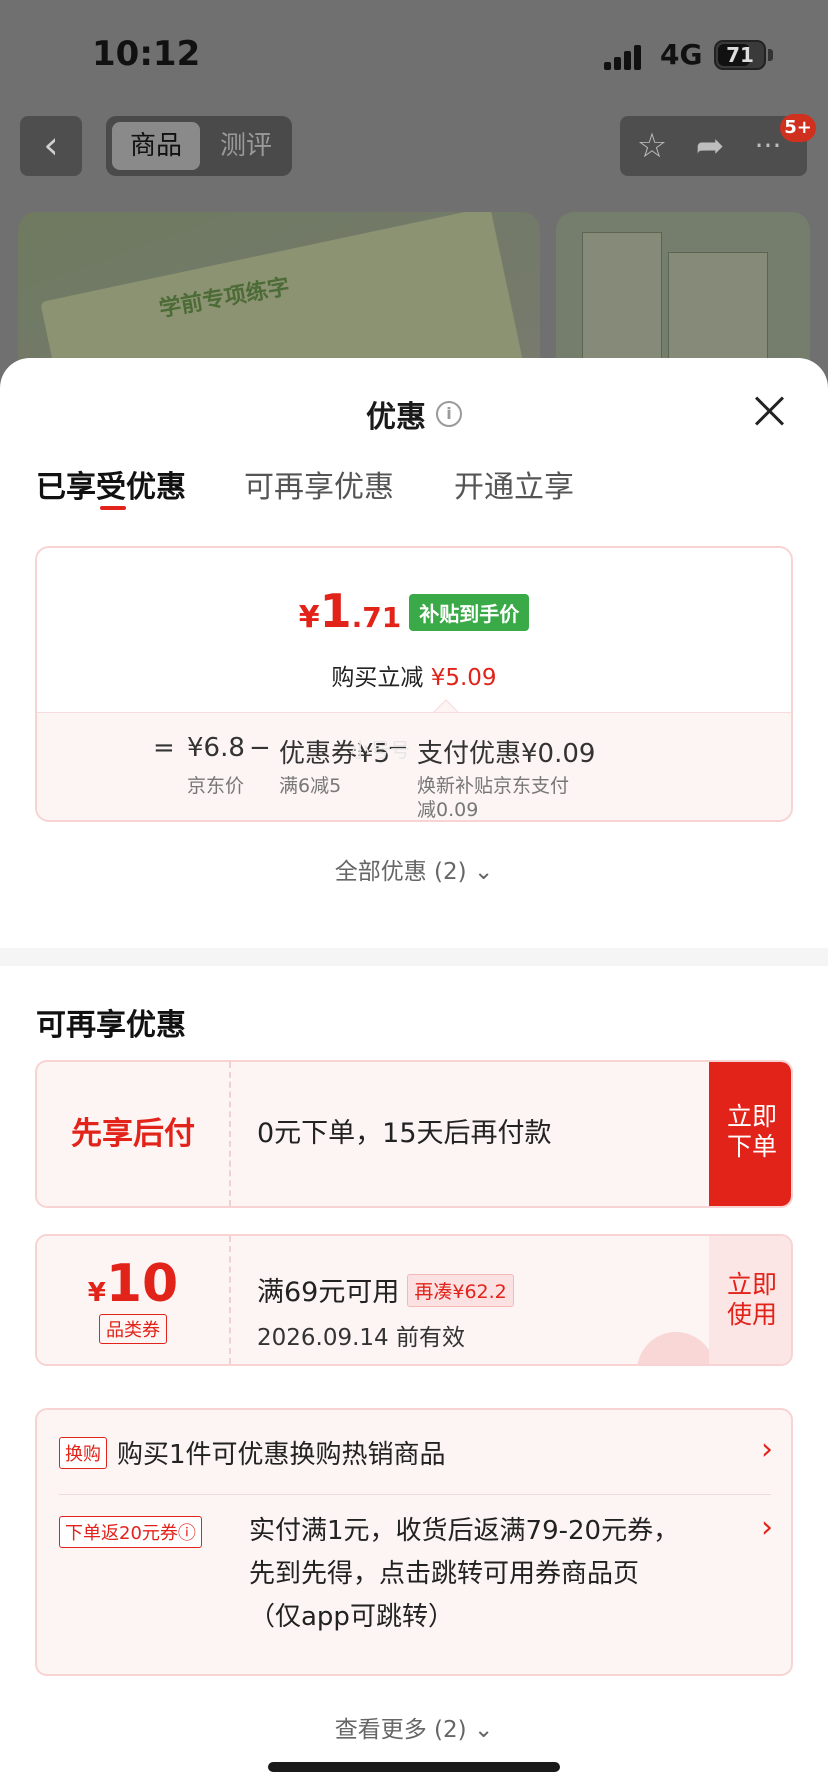 This screenshot has height=1792, width=828. I want to click on top-right-actions: ☆ ➦ ···, so click(713, 146).